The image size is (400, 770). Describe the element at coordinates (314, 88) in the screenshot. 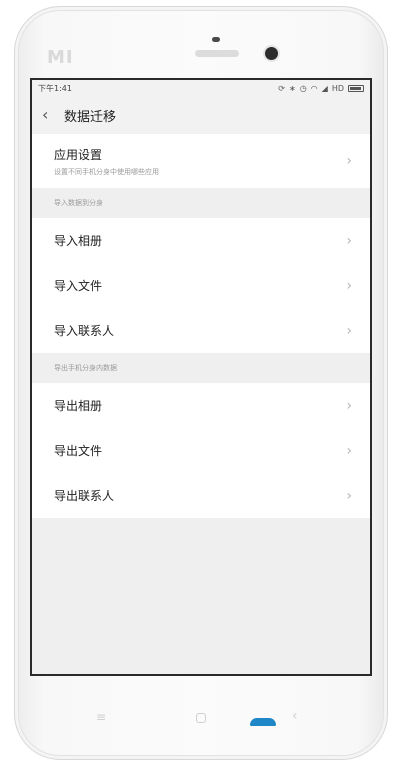

I see `wifi-icon: ◠` at that location.